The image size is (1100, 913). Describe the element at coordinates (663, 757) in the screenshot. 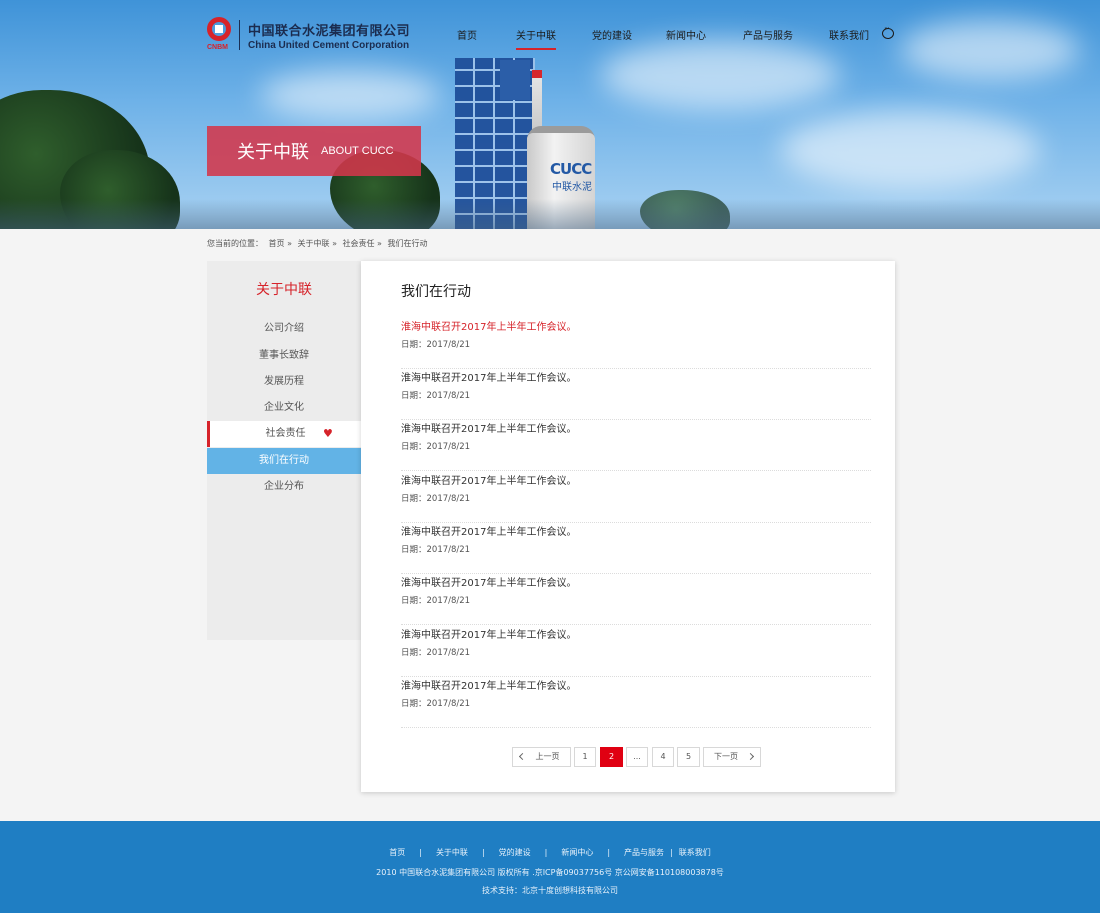

I see `page-button: 4` at that location.